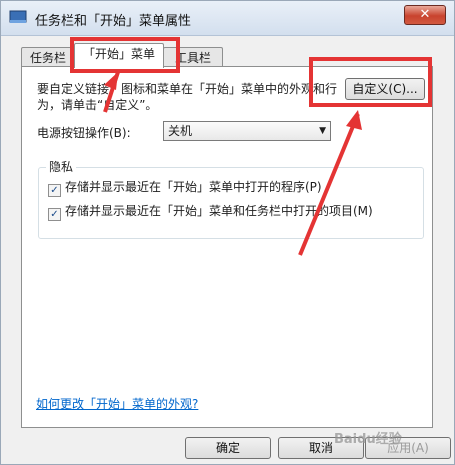  Describe the element at coordinates (329, 184) in the screenshot. I see `arrow-line-customize` at that location.